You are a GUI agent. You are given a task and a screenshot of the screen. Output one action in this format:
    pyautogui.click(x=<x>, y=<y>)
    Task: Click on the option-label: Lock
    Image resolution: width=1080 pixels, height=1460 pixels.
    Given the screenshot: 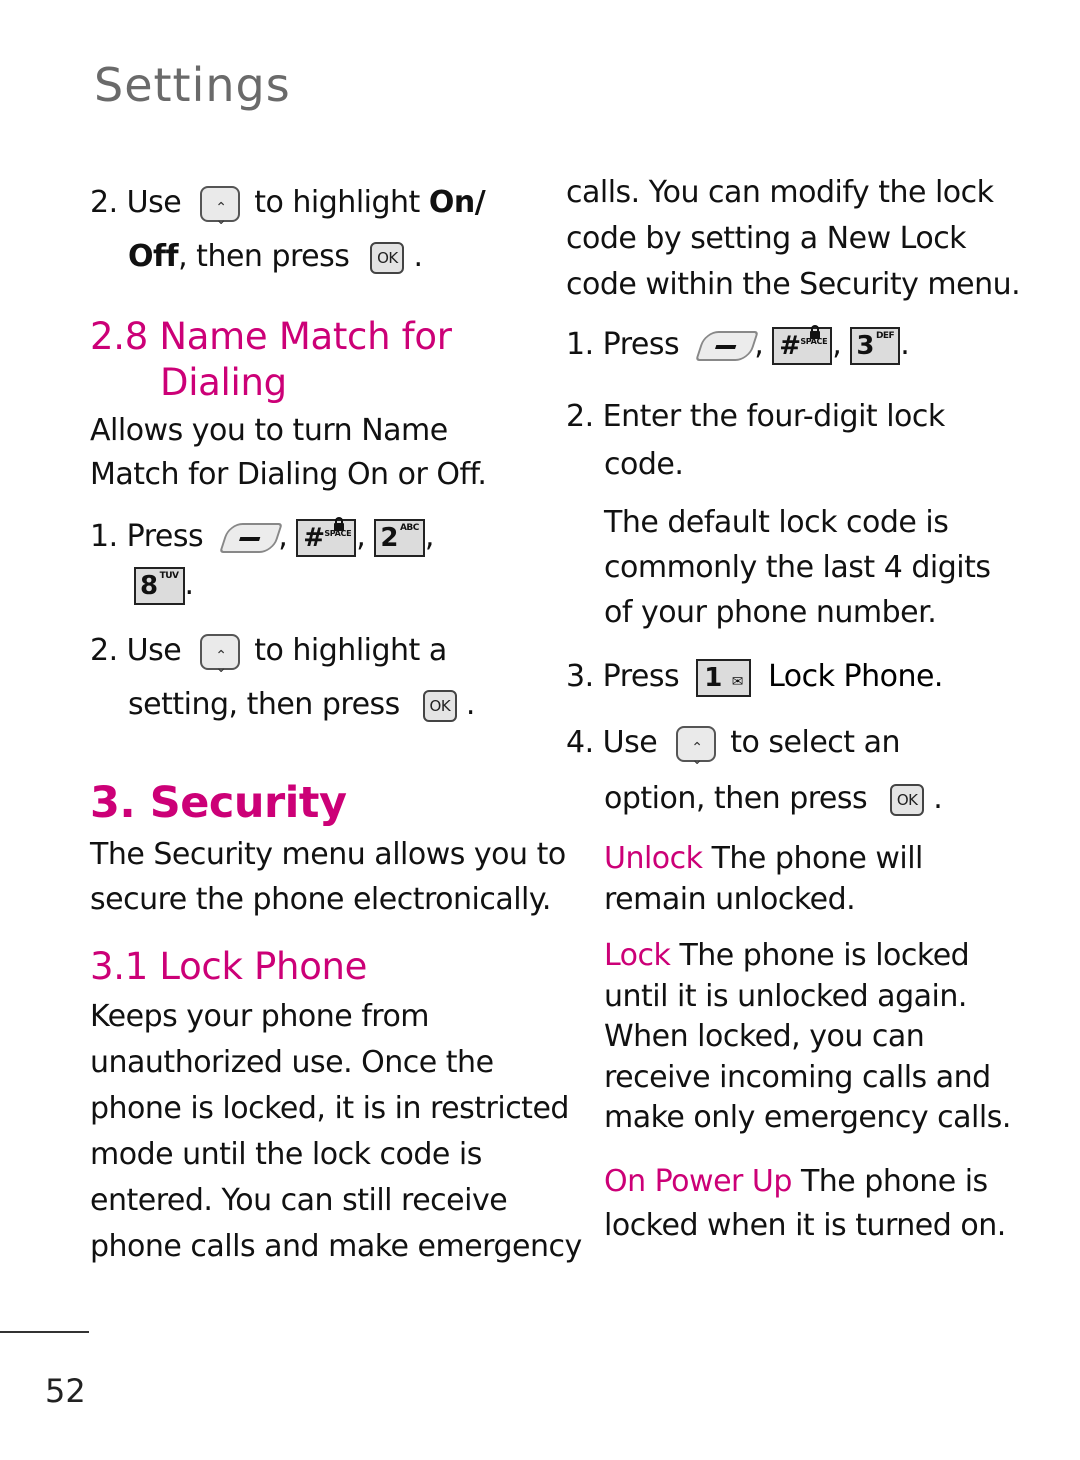 What is the action you would take?
    pyautogui.click(x=637, y=955)
    